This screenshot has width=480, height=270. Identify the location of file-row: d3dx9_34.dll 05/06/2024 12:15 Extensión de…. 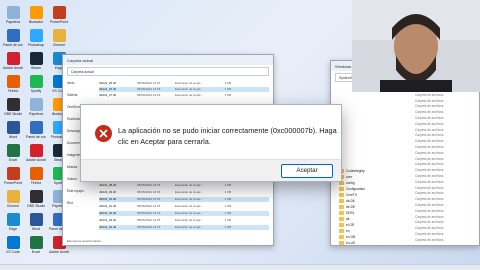
(184, 227).